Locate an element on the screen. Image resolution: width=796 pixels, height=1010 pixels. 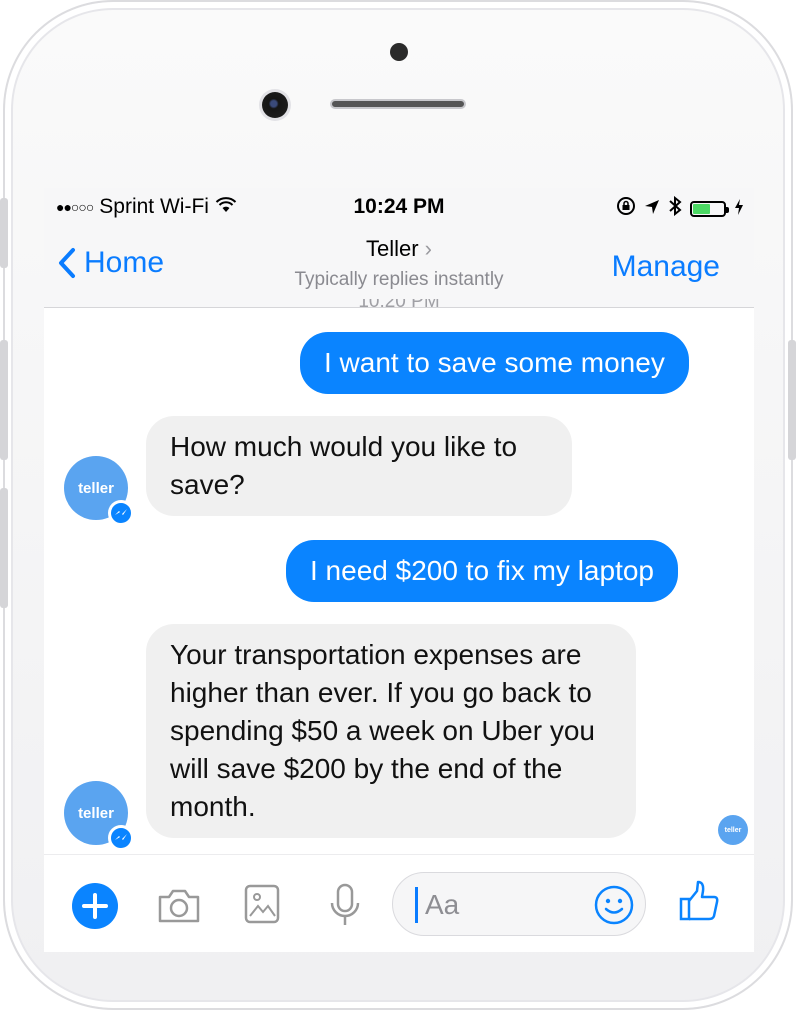
volume-up-button is located at coordinates (4, 400).